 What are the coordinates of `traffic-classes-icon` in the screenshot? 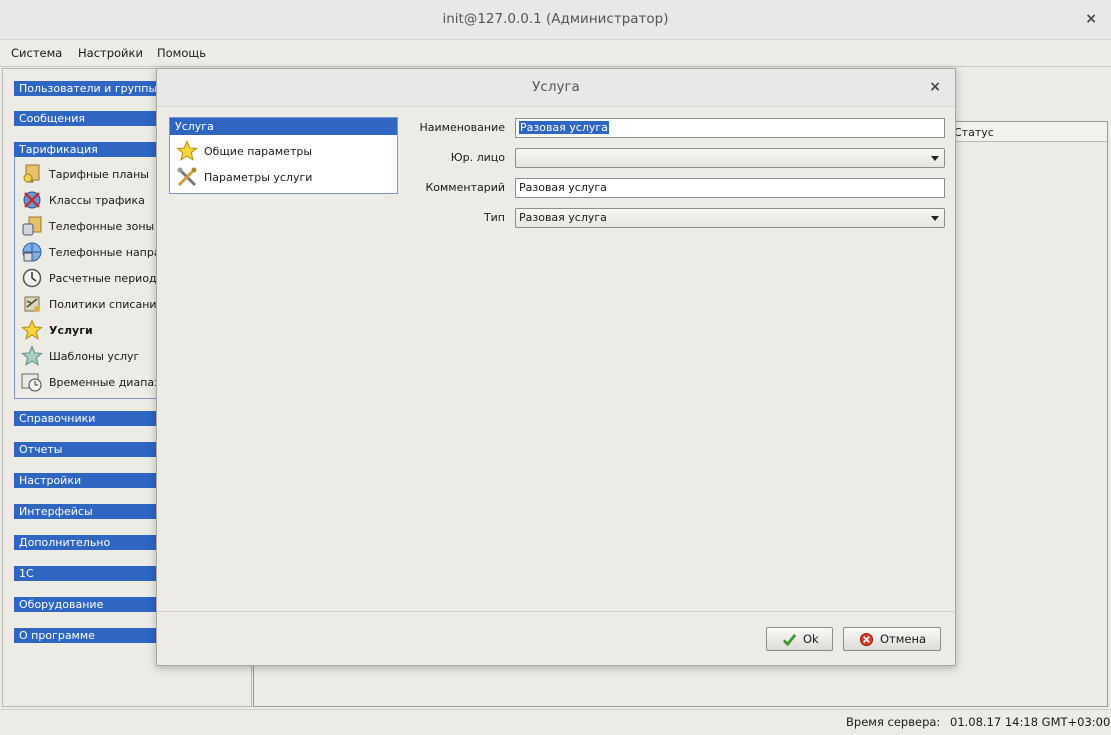 It's located at (32, 200).